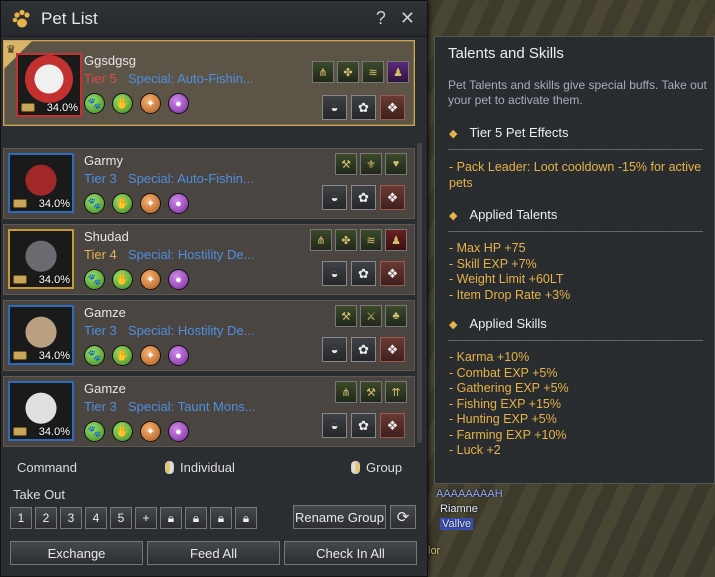 Image resolution: width=715 pixels, height=577 pixels. Describe the element at coordinates (506, 53) in the screenshot. I see `tooltip-title: Talents and Skills` at that location.